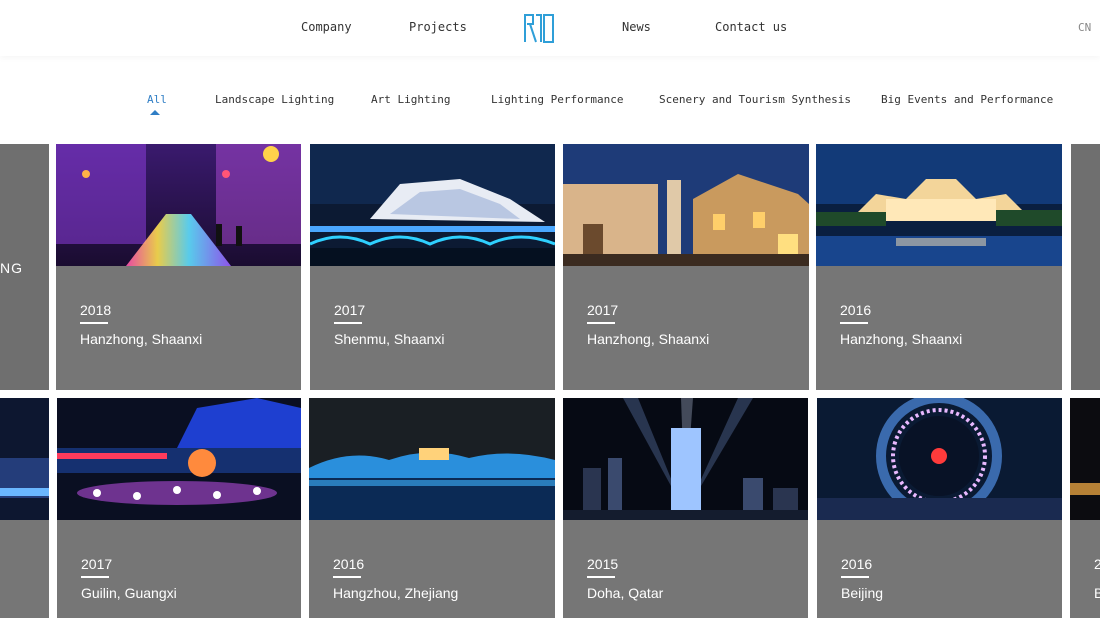 The width and height of the screenshot is (1100, 618). Describe the element at coordinates (539, 28) in the screenshot. I see `rso-logo-icon` at that location.